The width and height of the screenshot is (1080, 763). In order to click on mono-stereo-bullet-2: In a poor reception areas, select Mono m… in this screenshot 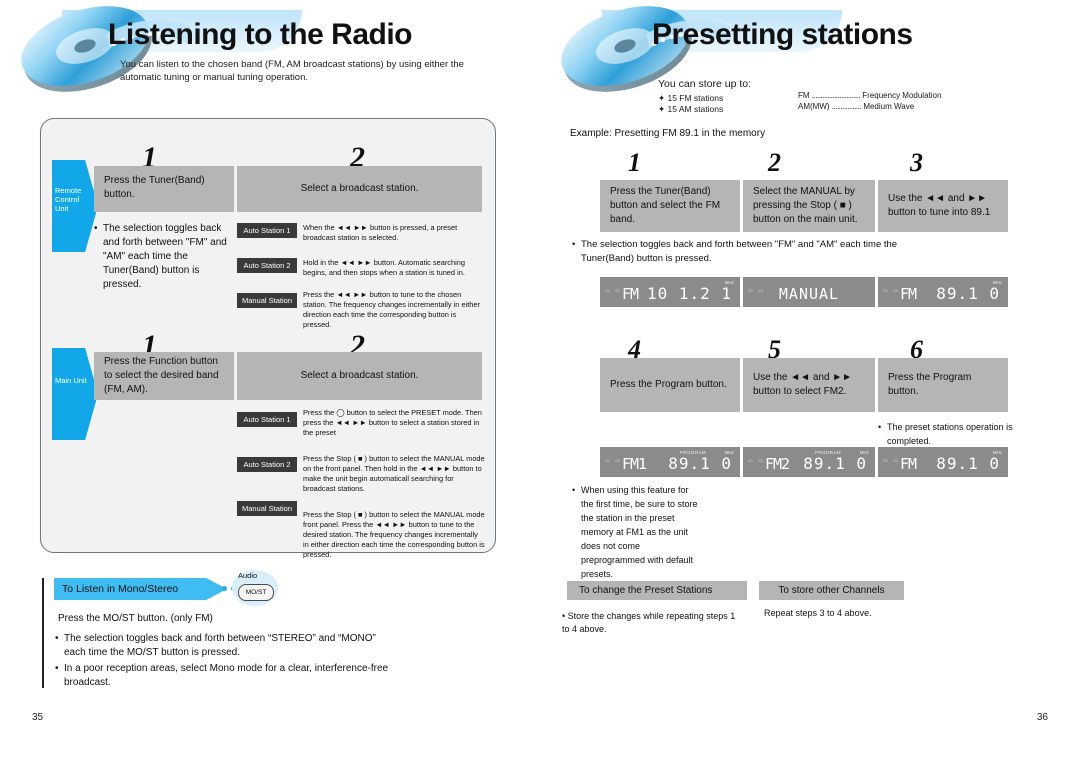, I will do `click(226, 675)`.